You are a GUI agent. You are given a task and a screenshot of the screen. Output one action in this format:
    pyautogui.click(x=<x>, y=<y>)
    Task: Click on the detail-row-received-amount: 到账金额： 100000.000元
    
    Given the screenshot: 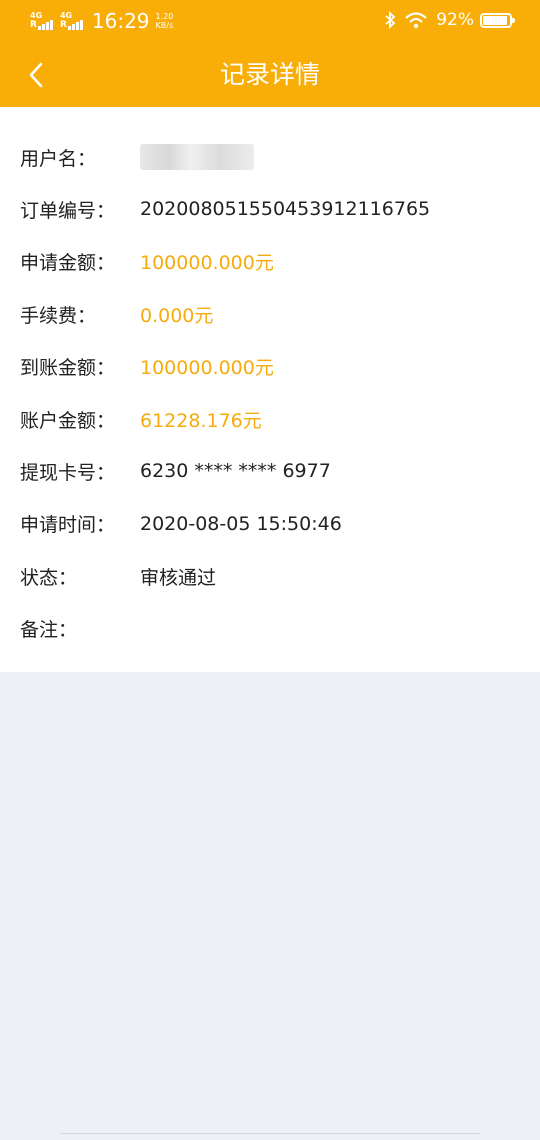 What is the action you would take?
    pyautogui.click(x=270, y=367)
    